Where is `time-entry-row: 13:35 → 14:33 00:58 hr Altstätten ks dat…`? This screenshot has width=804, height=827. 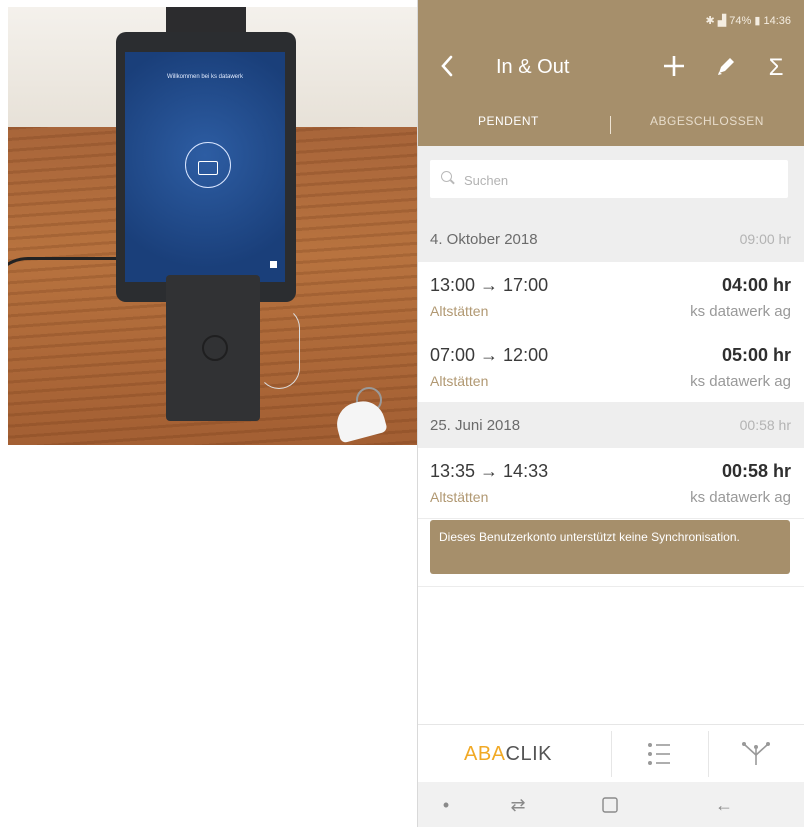
time-entry-row: 13:35 → 14:33 00:58 hr Altstätten ks dat… is located at coordinates (611, 483).